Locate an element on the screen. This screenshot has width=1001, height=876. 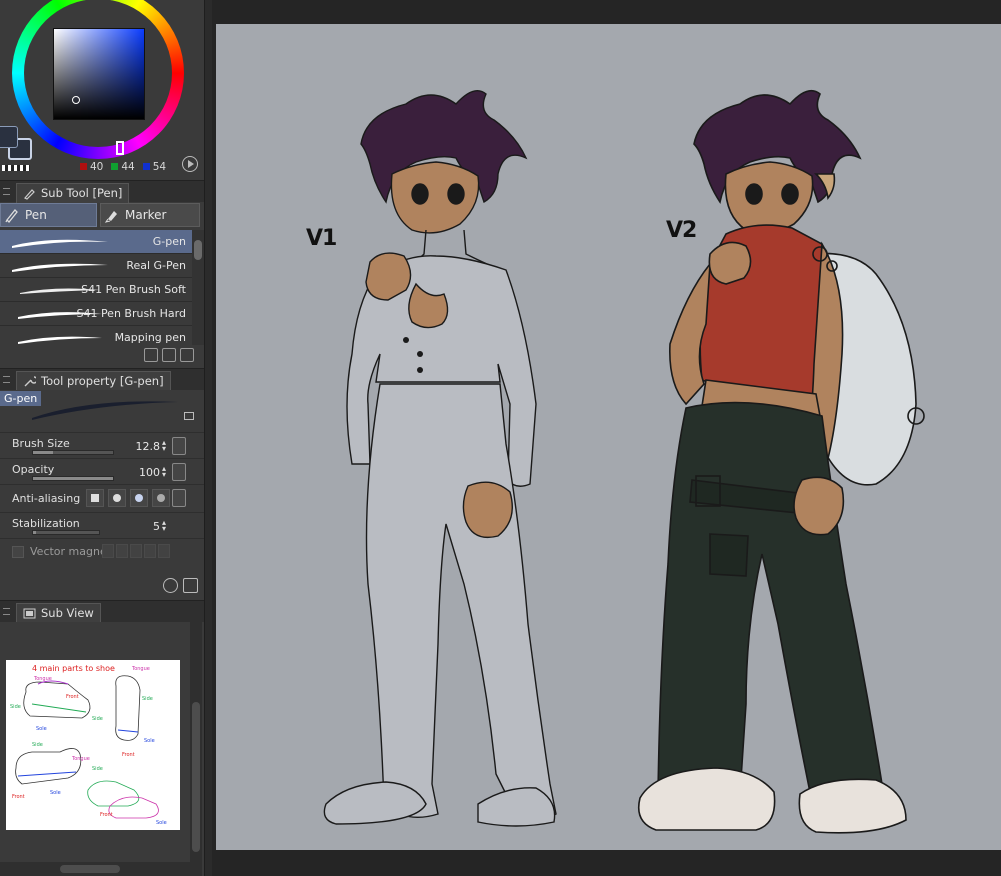
opacity-row: Opacity 100 ▴ ▾ is located at coordinates (102, 471).